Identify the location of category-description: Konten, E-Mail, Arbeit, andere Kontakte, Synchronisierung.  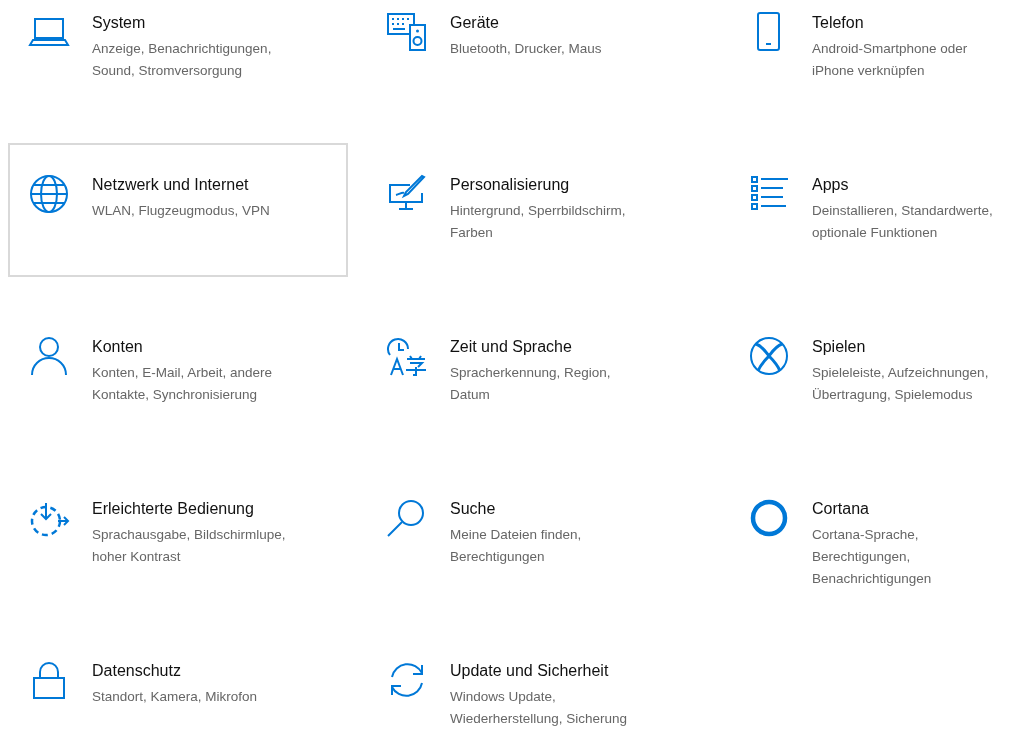
(183, 384).